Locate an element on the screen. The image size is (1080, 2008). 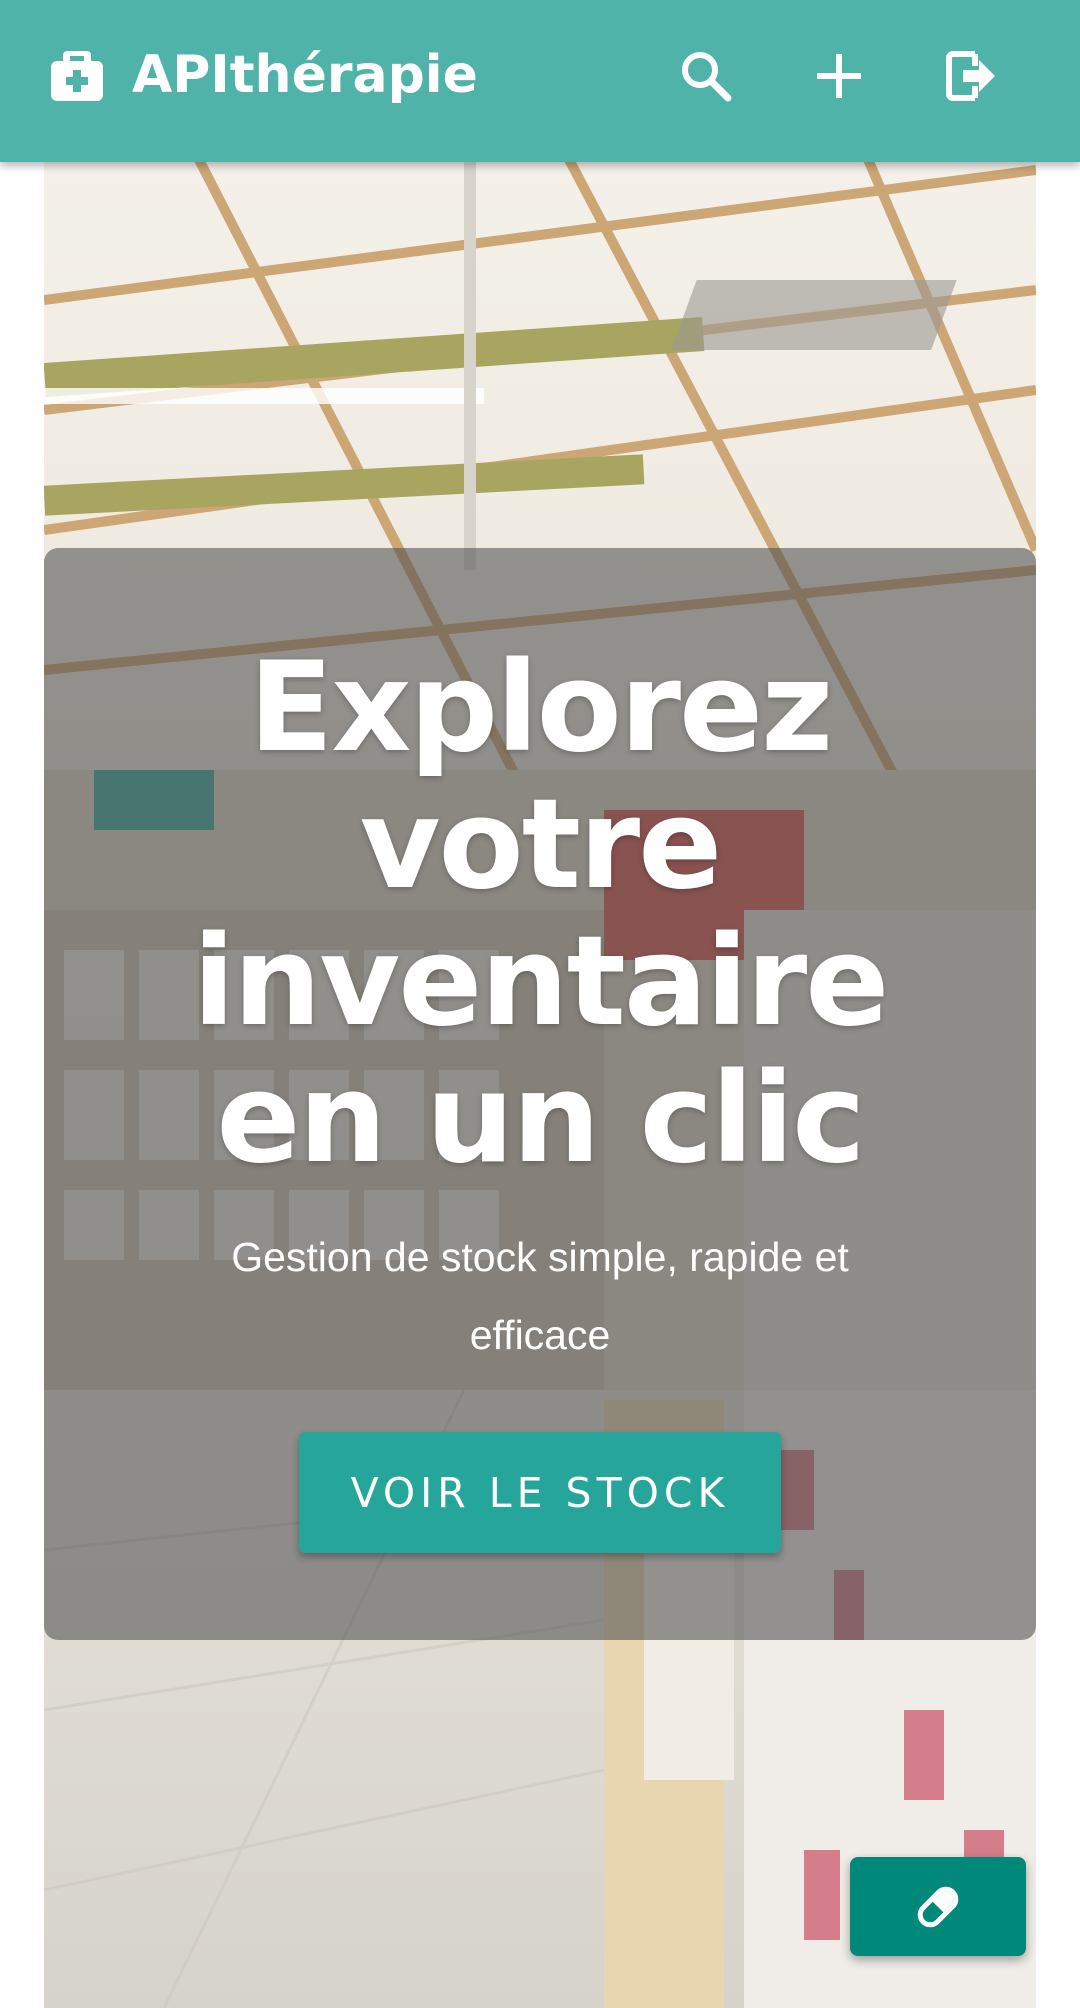
search-icon is located at coordinates (707, 77).